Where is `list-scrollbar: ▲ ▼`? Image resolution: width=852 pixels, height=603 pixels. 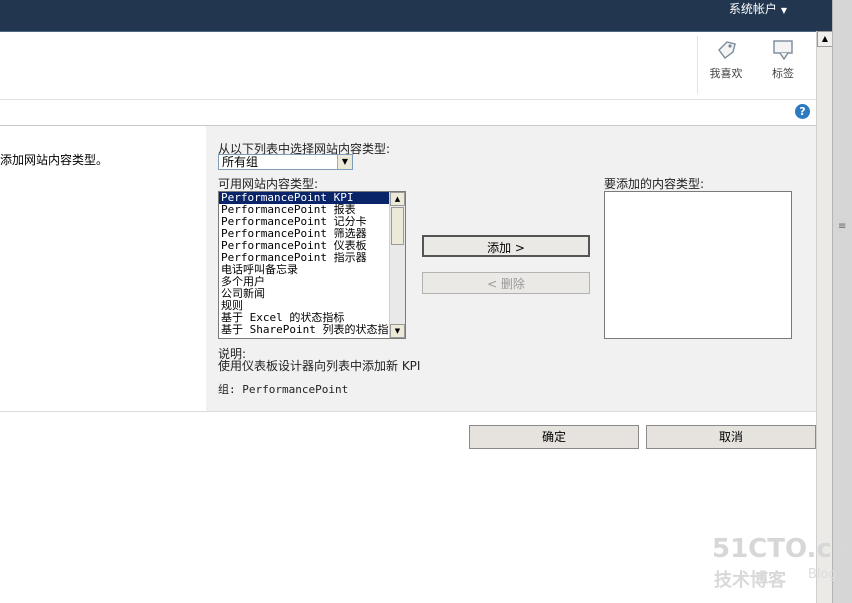 list-scrollbar: ▲ ▼ is located at coordinates (397, 265).